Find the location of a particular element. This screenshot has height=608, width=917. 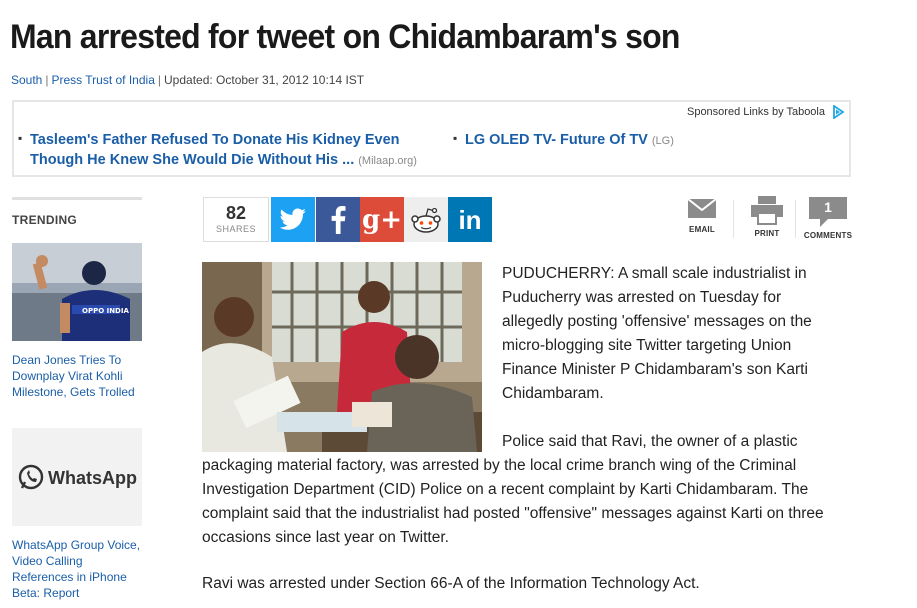

cricketer-photo: OPPO INDIA is located at coordinates (77, 292).